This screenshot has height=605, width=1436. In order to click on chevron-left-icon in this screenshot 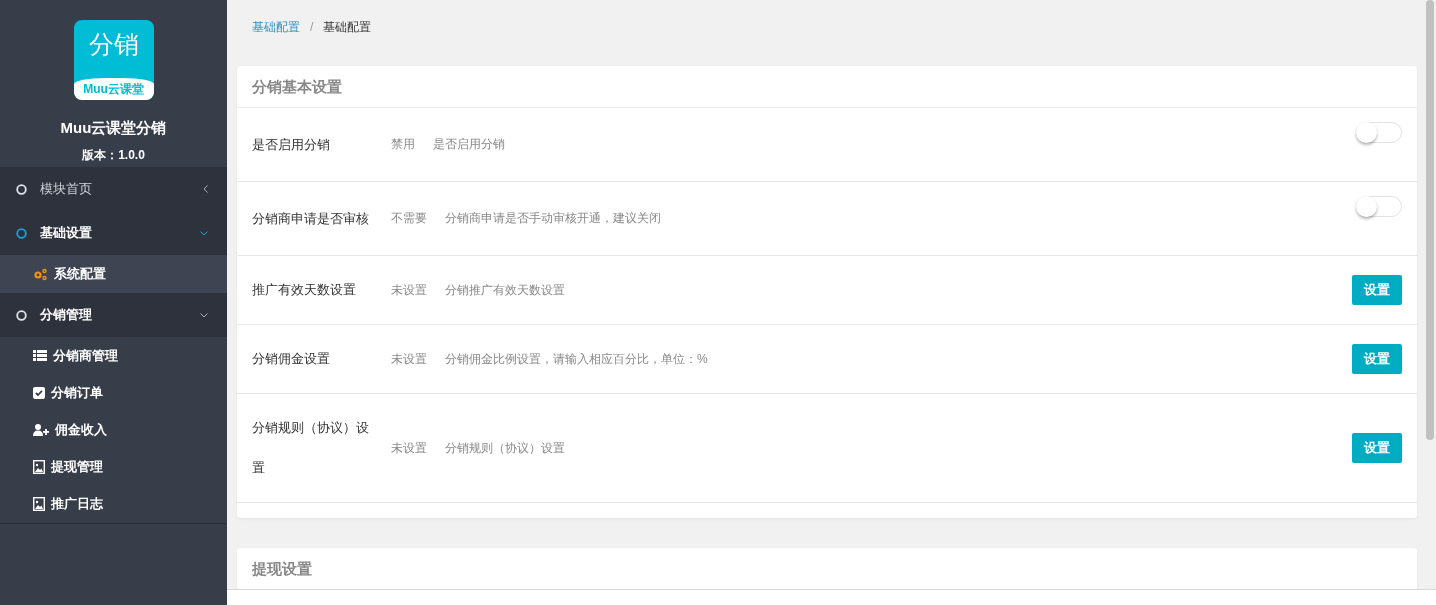, I will do `click(205, 189)`.